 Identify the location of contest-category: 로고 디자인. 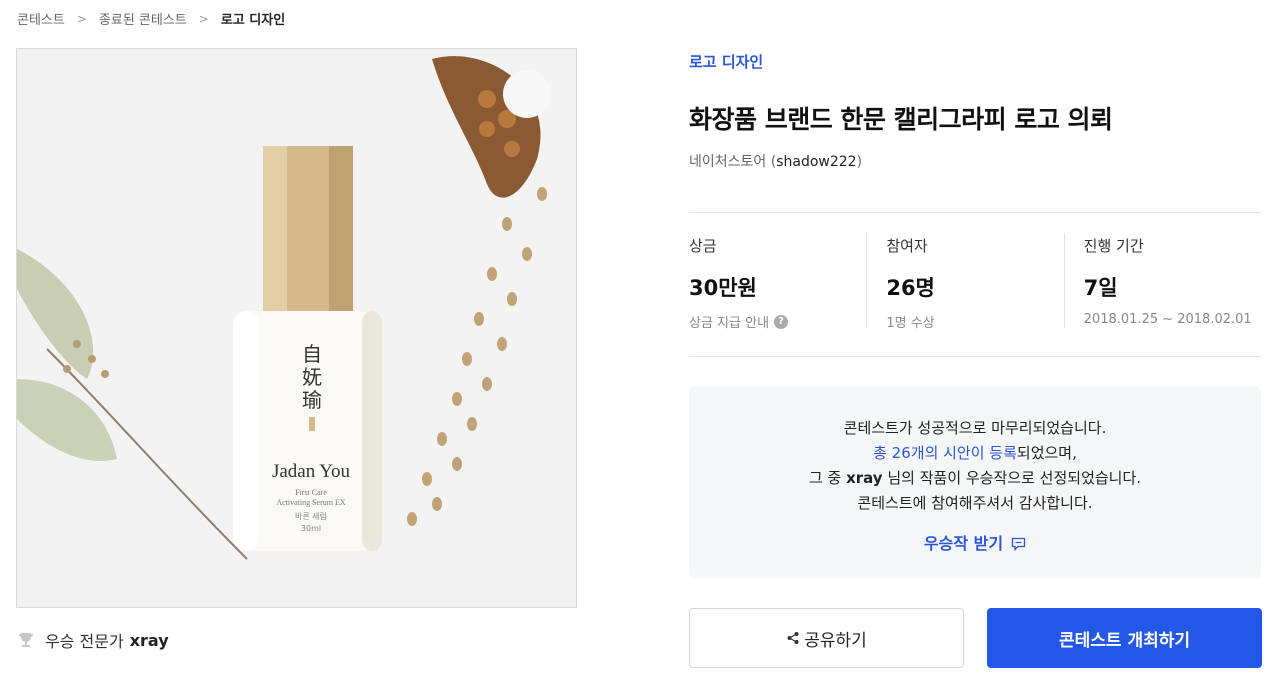
(726, 61).